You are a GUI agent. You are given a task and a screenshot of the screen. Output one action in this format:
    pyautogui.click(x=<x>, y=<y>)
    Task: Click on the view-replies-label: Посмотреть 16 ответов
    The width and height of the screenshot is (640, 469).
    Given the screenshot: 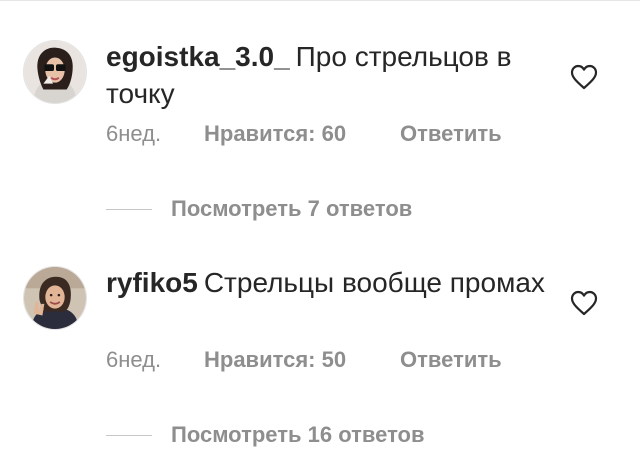 What is the action you would take?
    pyautogui.click(x=298, y=434)
    